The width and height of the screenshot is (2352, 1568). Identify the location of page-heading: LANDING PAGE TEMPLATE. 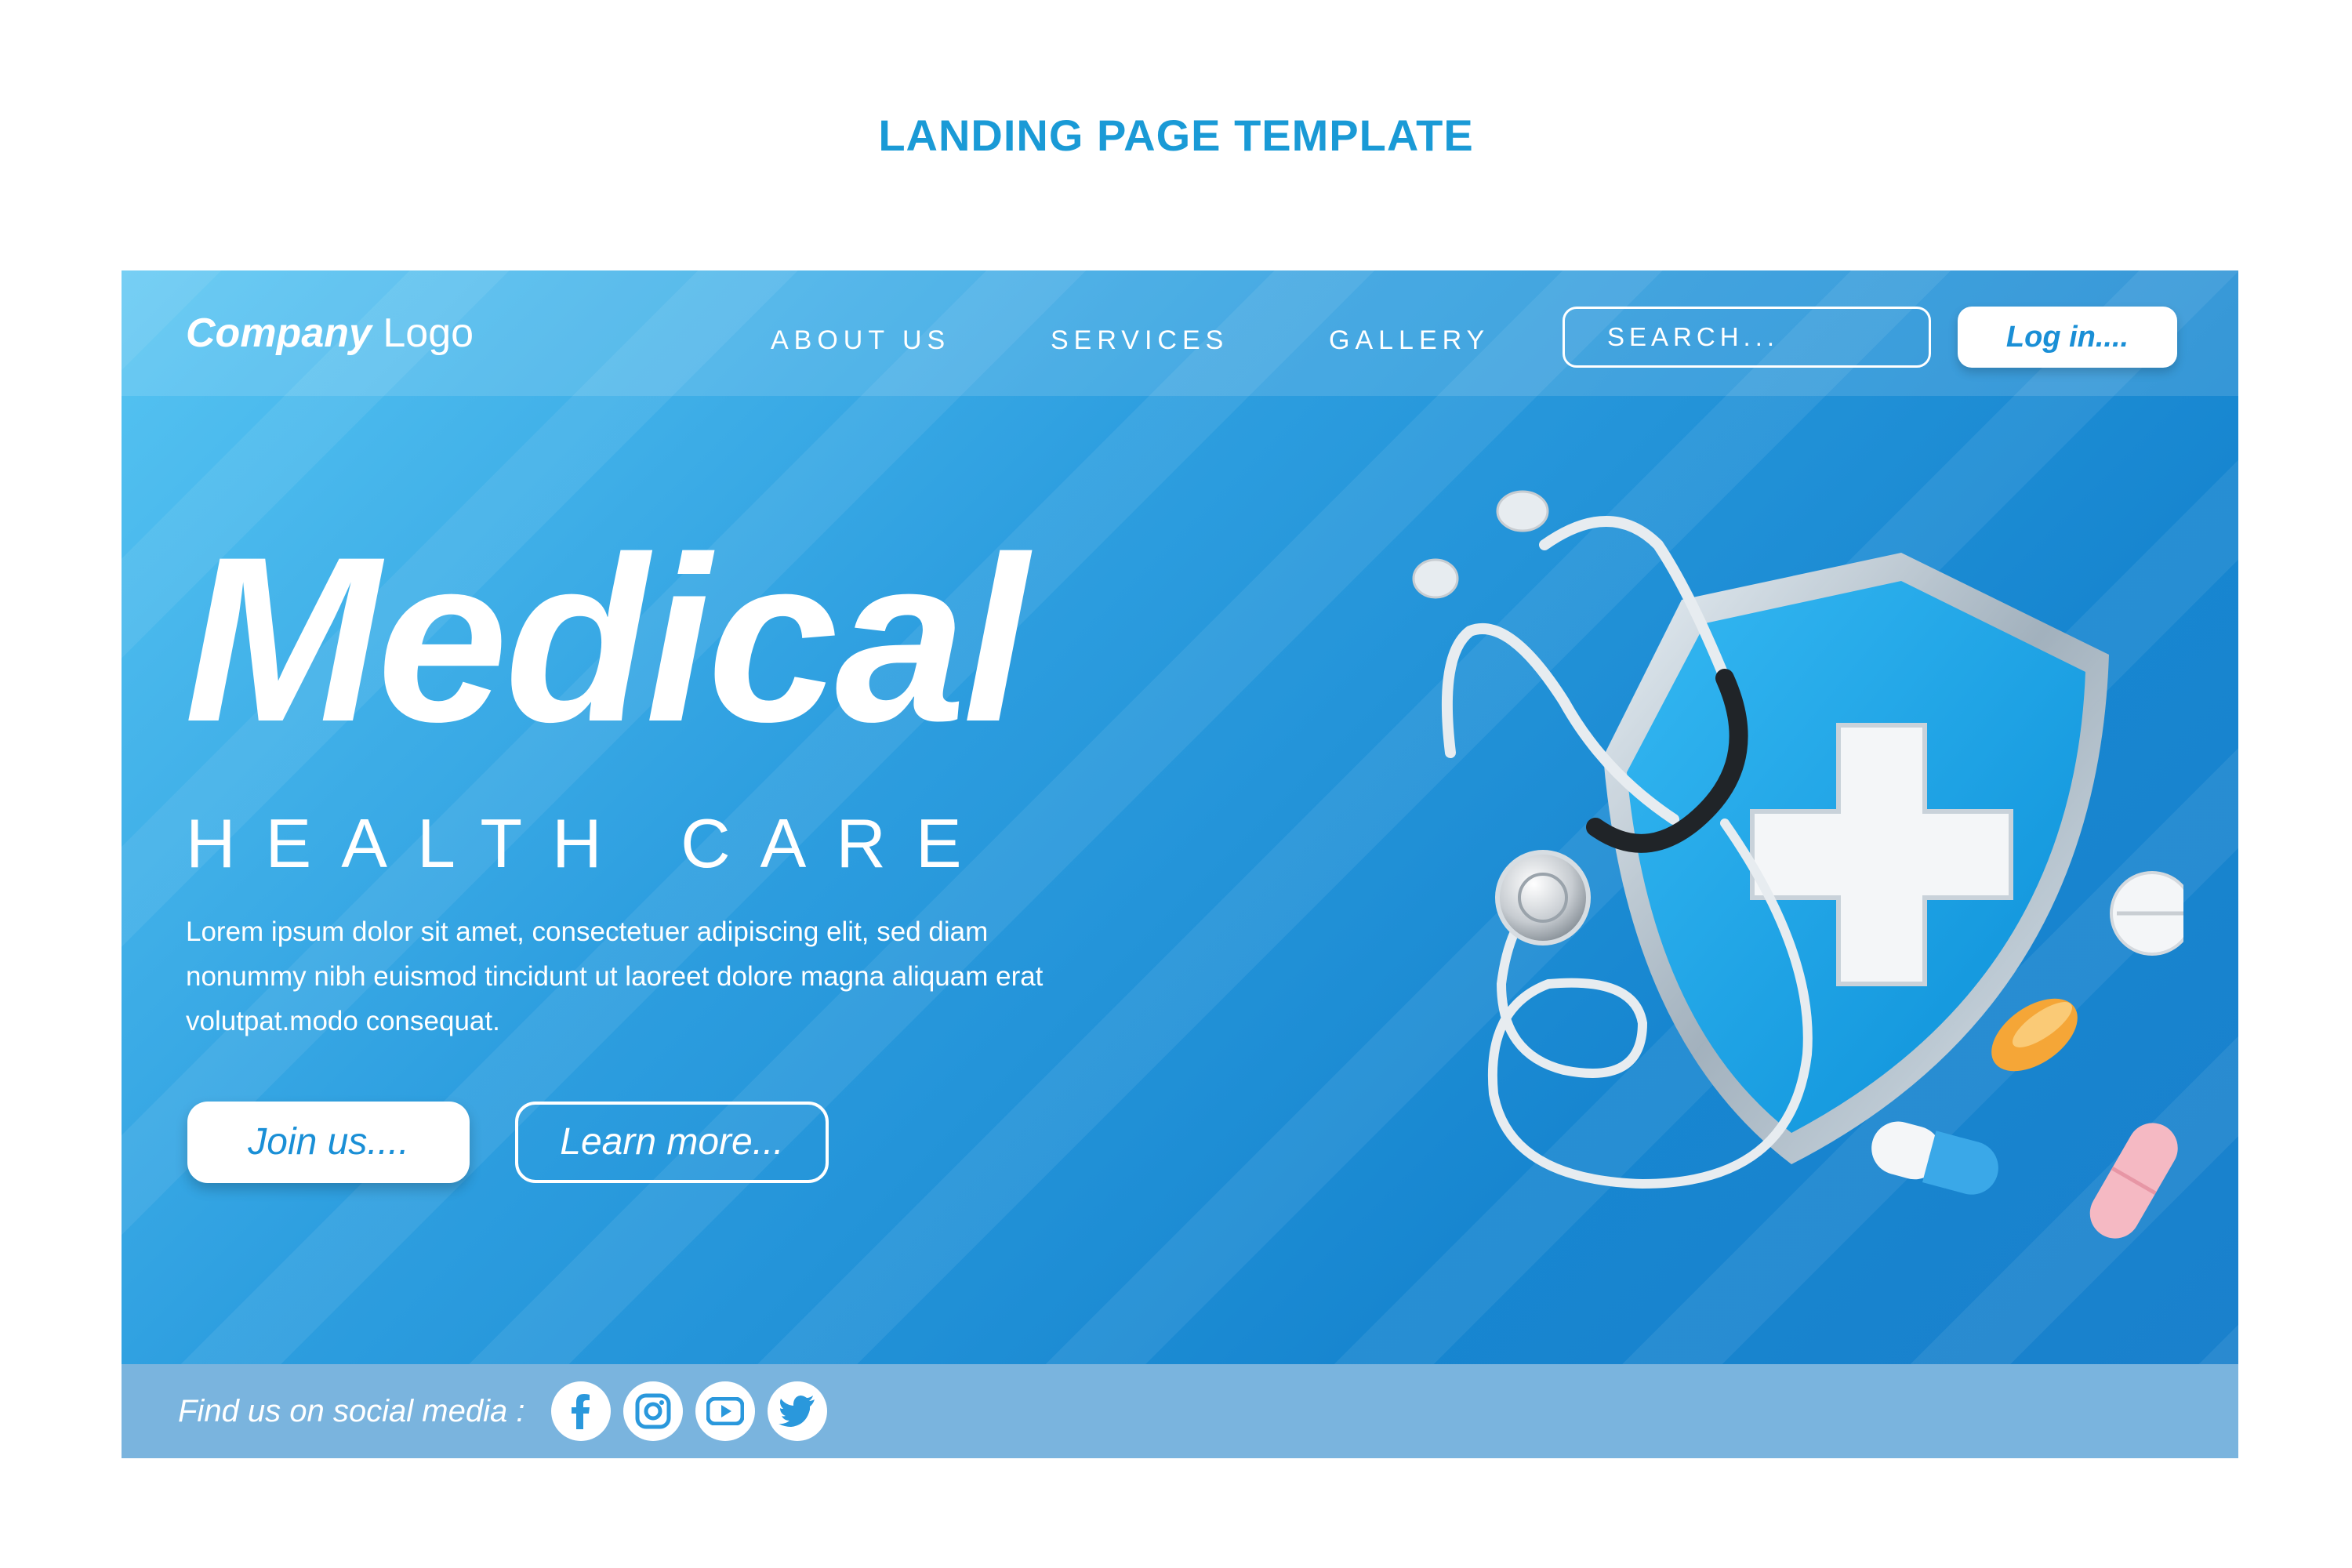
(1176, 135).